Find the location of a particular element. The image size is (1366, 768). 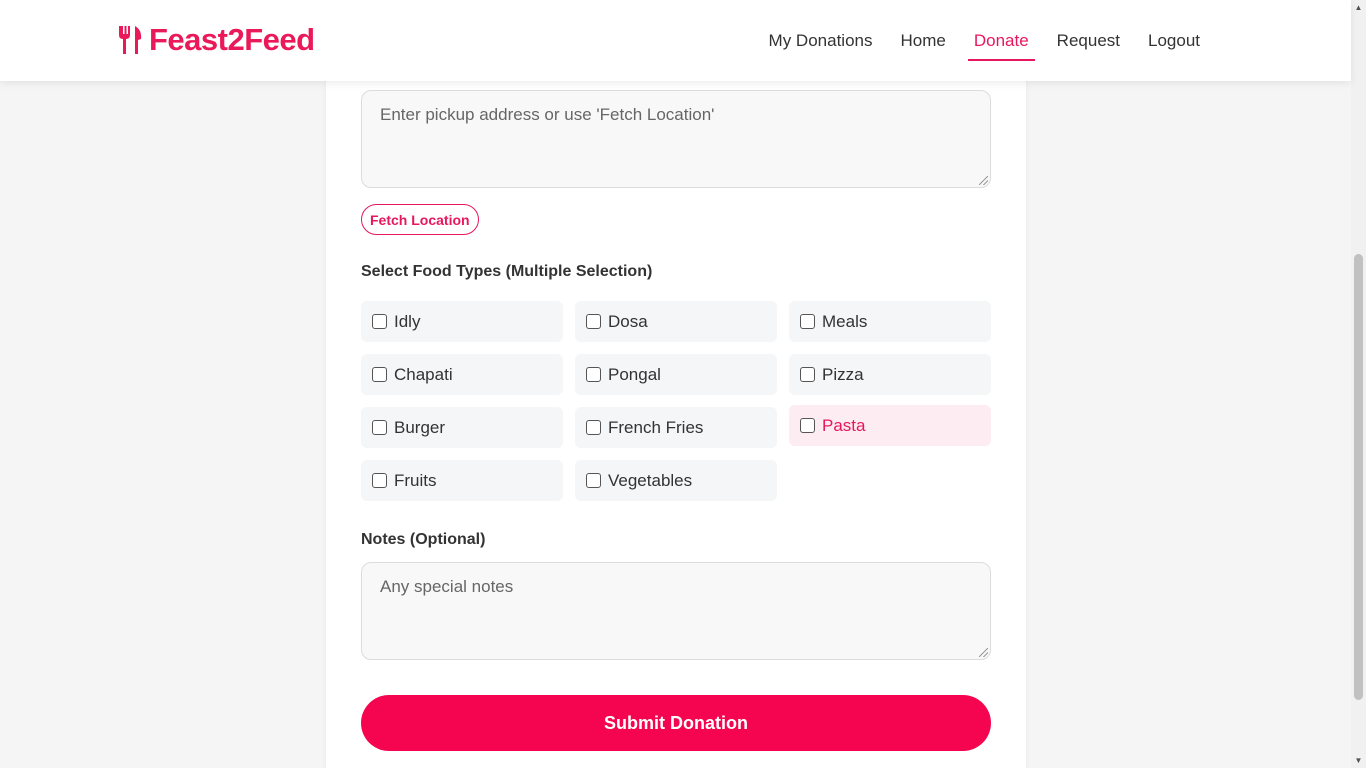

food-option-french-fries: French Fries is located at coordinates (676, 427).